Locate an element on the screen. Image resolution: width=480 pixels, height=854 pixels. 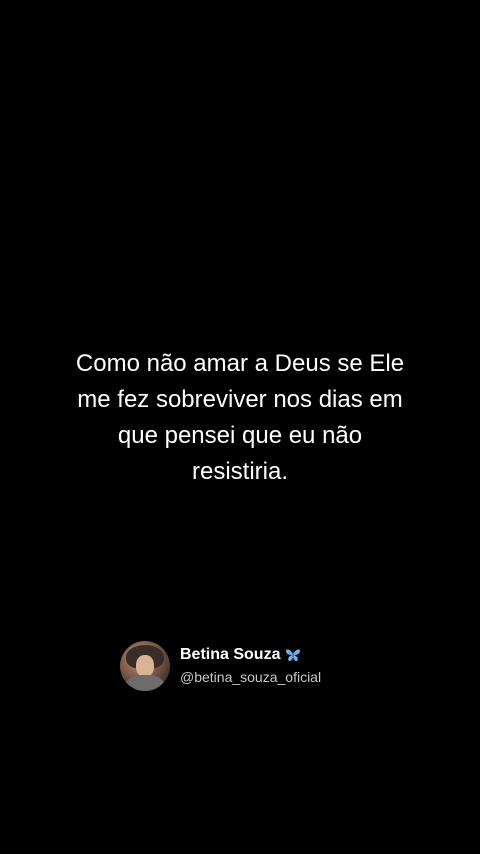
avatar is located at coordinates (145, 666).